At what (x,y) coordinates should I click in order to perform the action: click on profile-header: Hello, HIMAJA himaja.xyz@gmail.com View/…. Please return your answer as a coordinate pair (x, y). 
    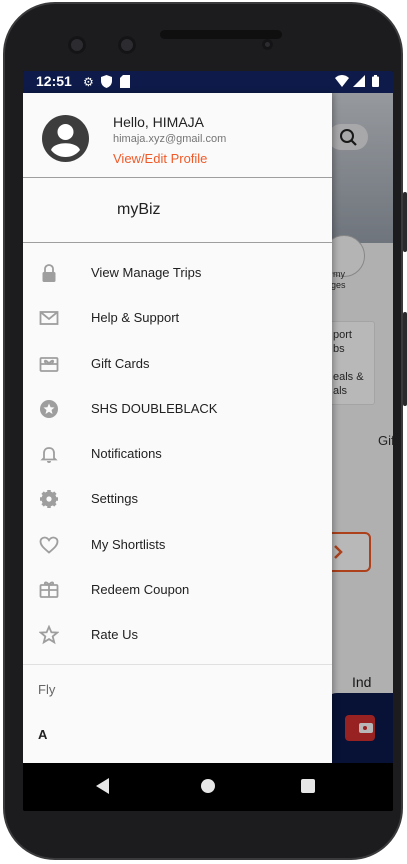
    Looking at the image, I should click on (177, 135).